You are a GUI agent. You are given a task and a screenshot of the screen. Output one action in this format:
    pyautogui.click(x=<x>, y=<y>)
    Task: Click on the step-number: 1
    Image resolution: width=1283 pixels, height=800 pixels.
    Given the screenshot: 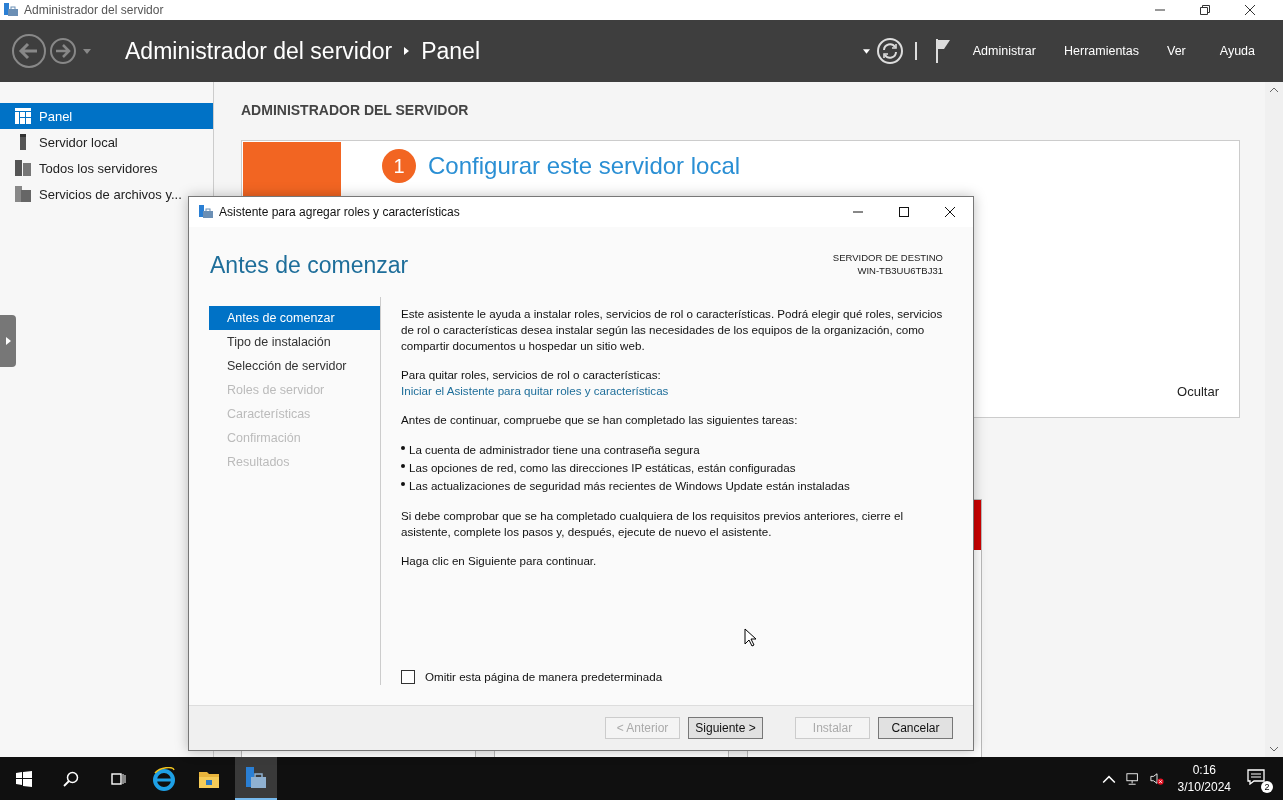 What is the action you would take?
    pyautogui.click(x=399, y=166)
    